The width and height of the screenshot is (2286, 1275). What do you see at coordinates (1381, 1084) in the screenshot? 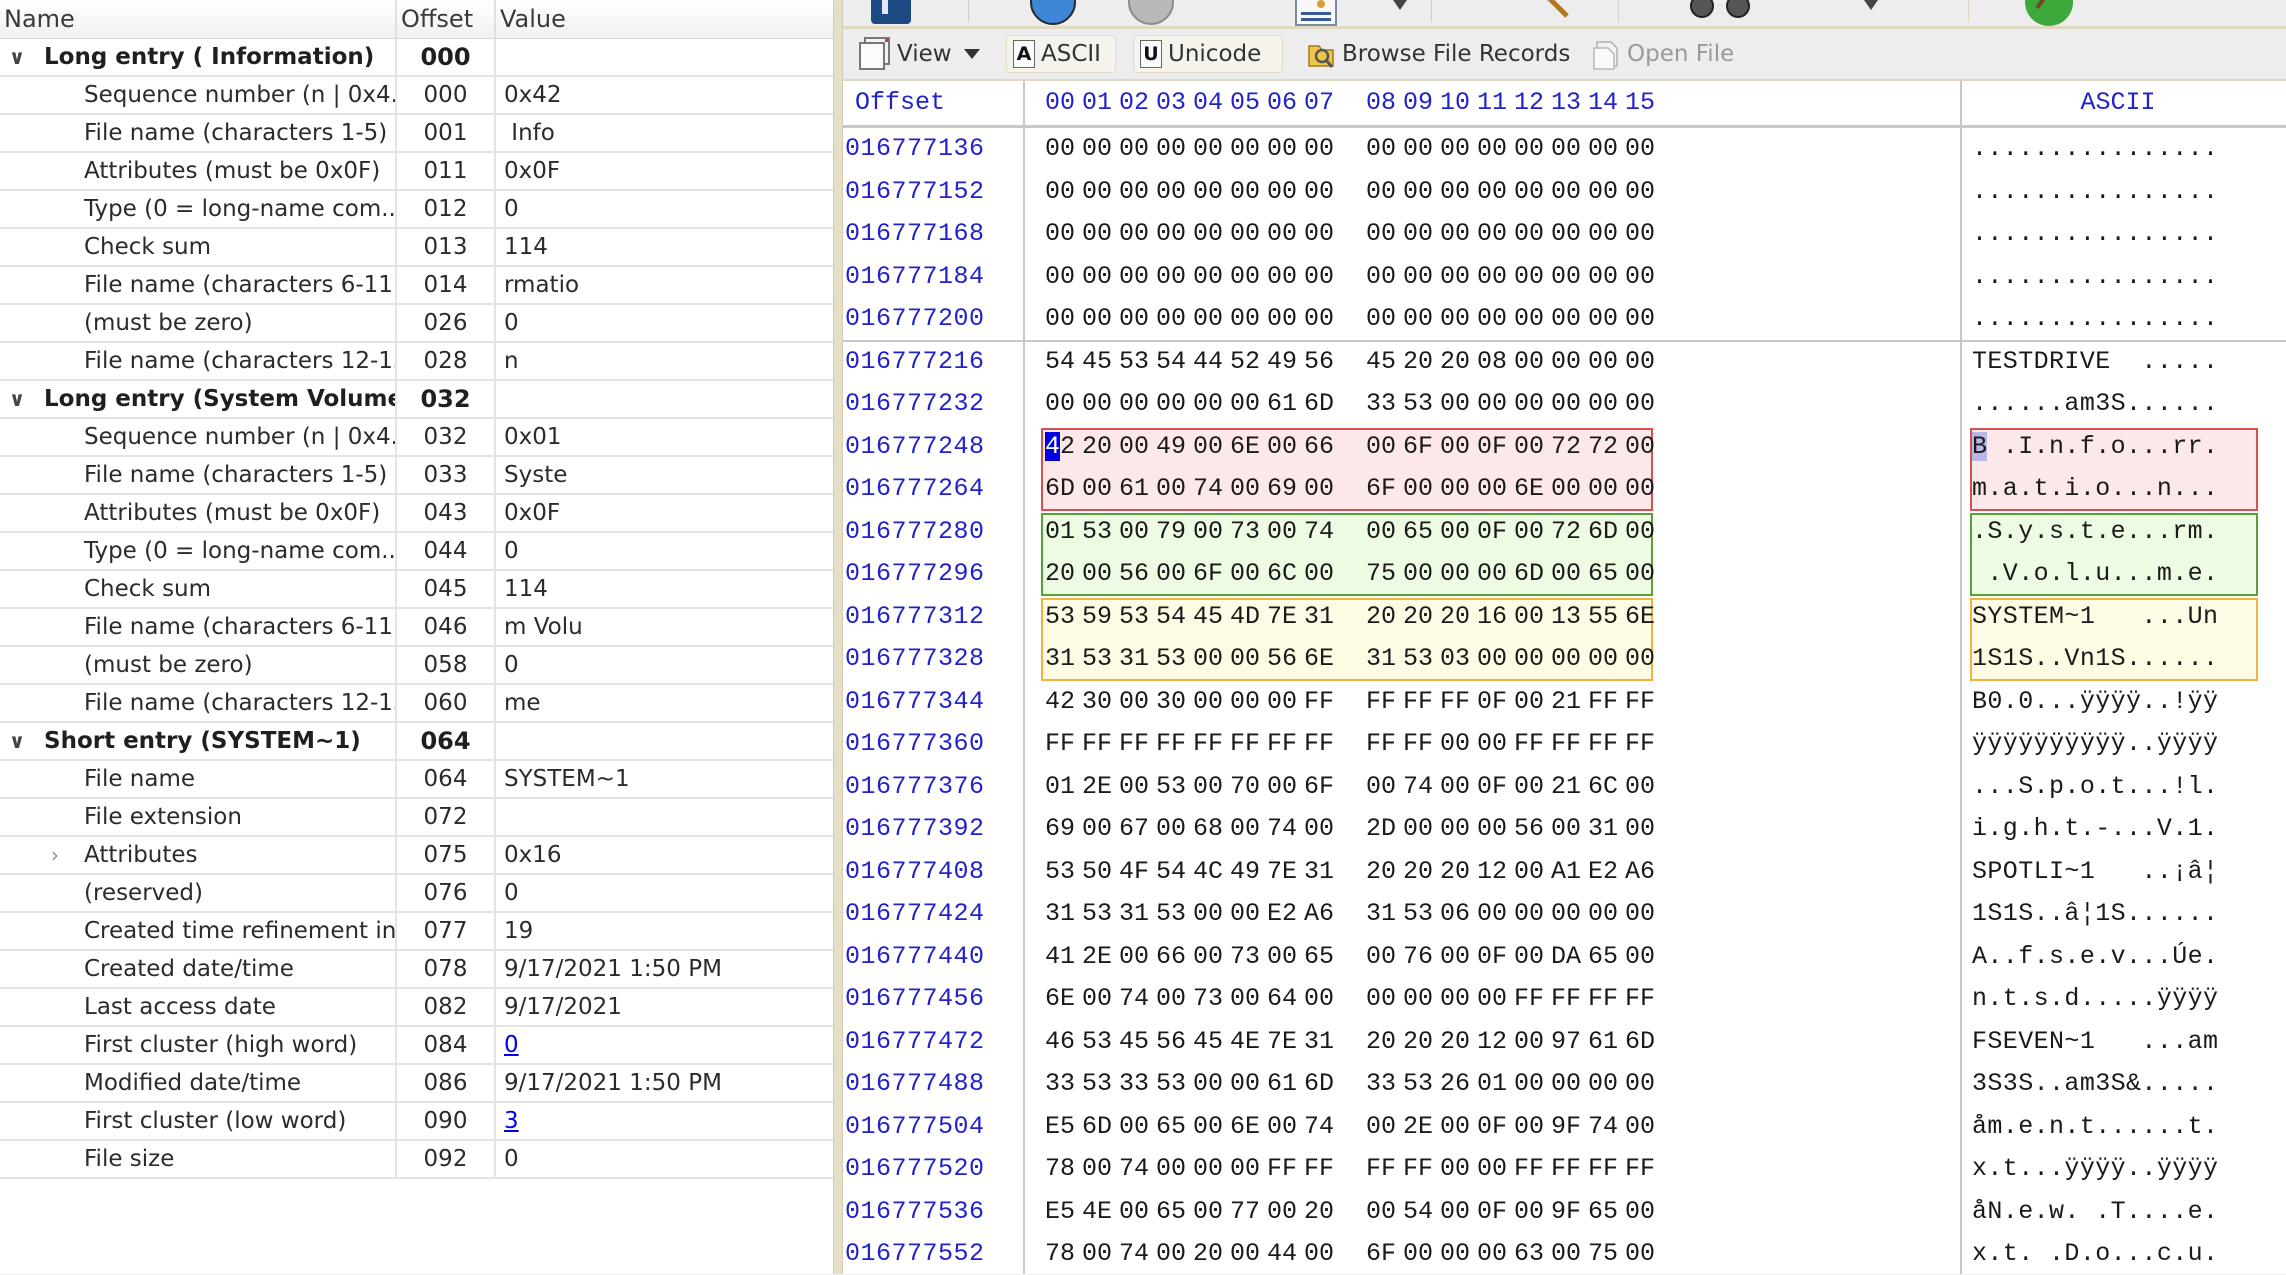
I see `hex-byte: 33` at bounding box center [1381, 1084].